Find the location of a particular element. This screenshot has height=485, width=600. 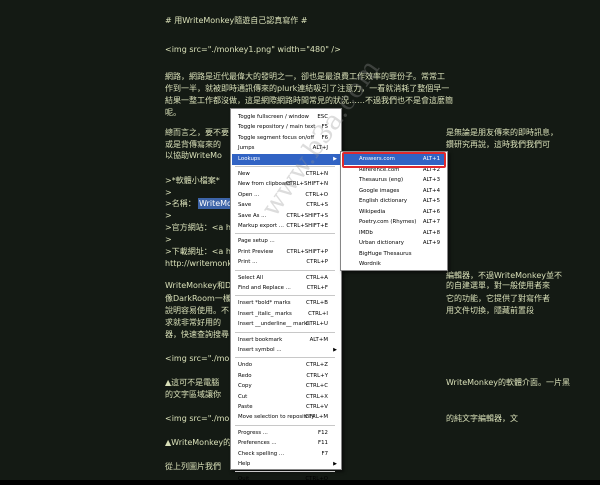

menu-item-markup-export: Markup export ... CTRL+SHIFT+E is located at coordinates (286, 226).